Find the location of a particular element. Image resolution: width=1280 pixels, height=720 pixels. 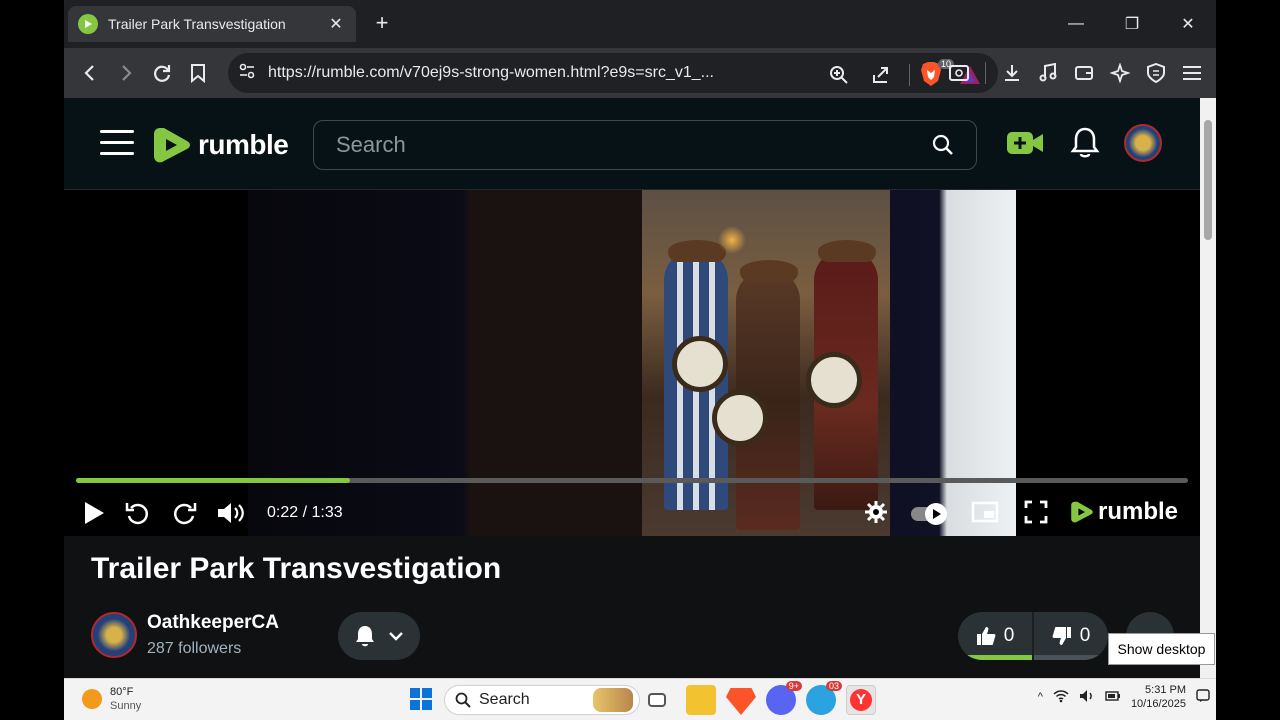

channel-name: OathkeeperCA is located at coordinates (213, 623).